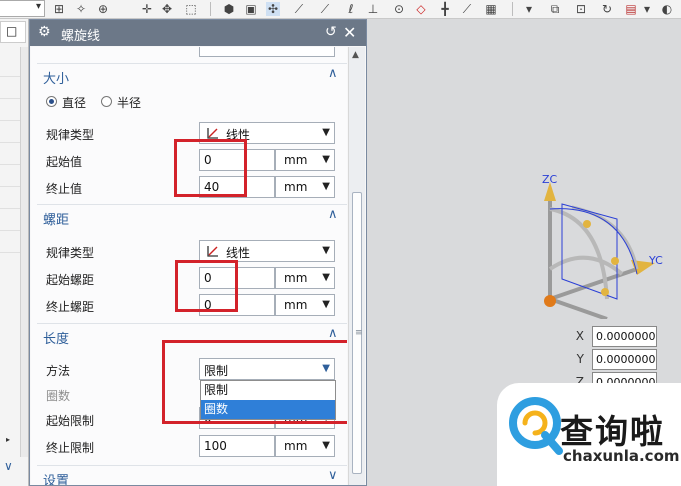 This screenshot has height=486, width=681. Describe the element at coordinates (238, 253) in the screenshot. I see `pitch-law-type-value: 线性` at that location.